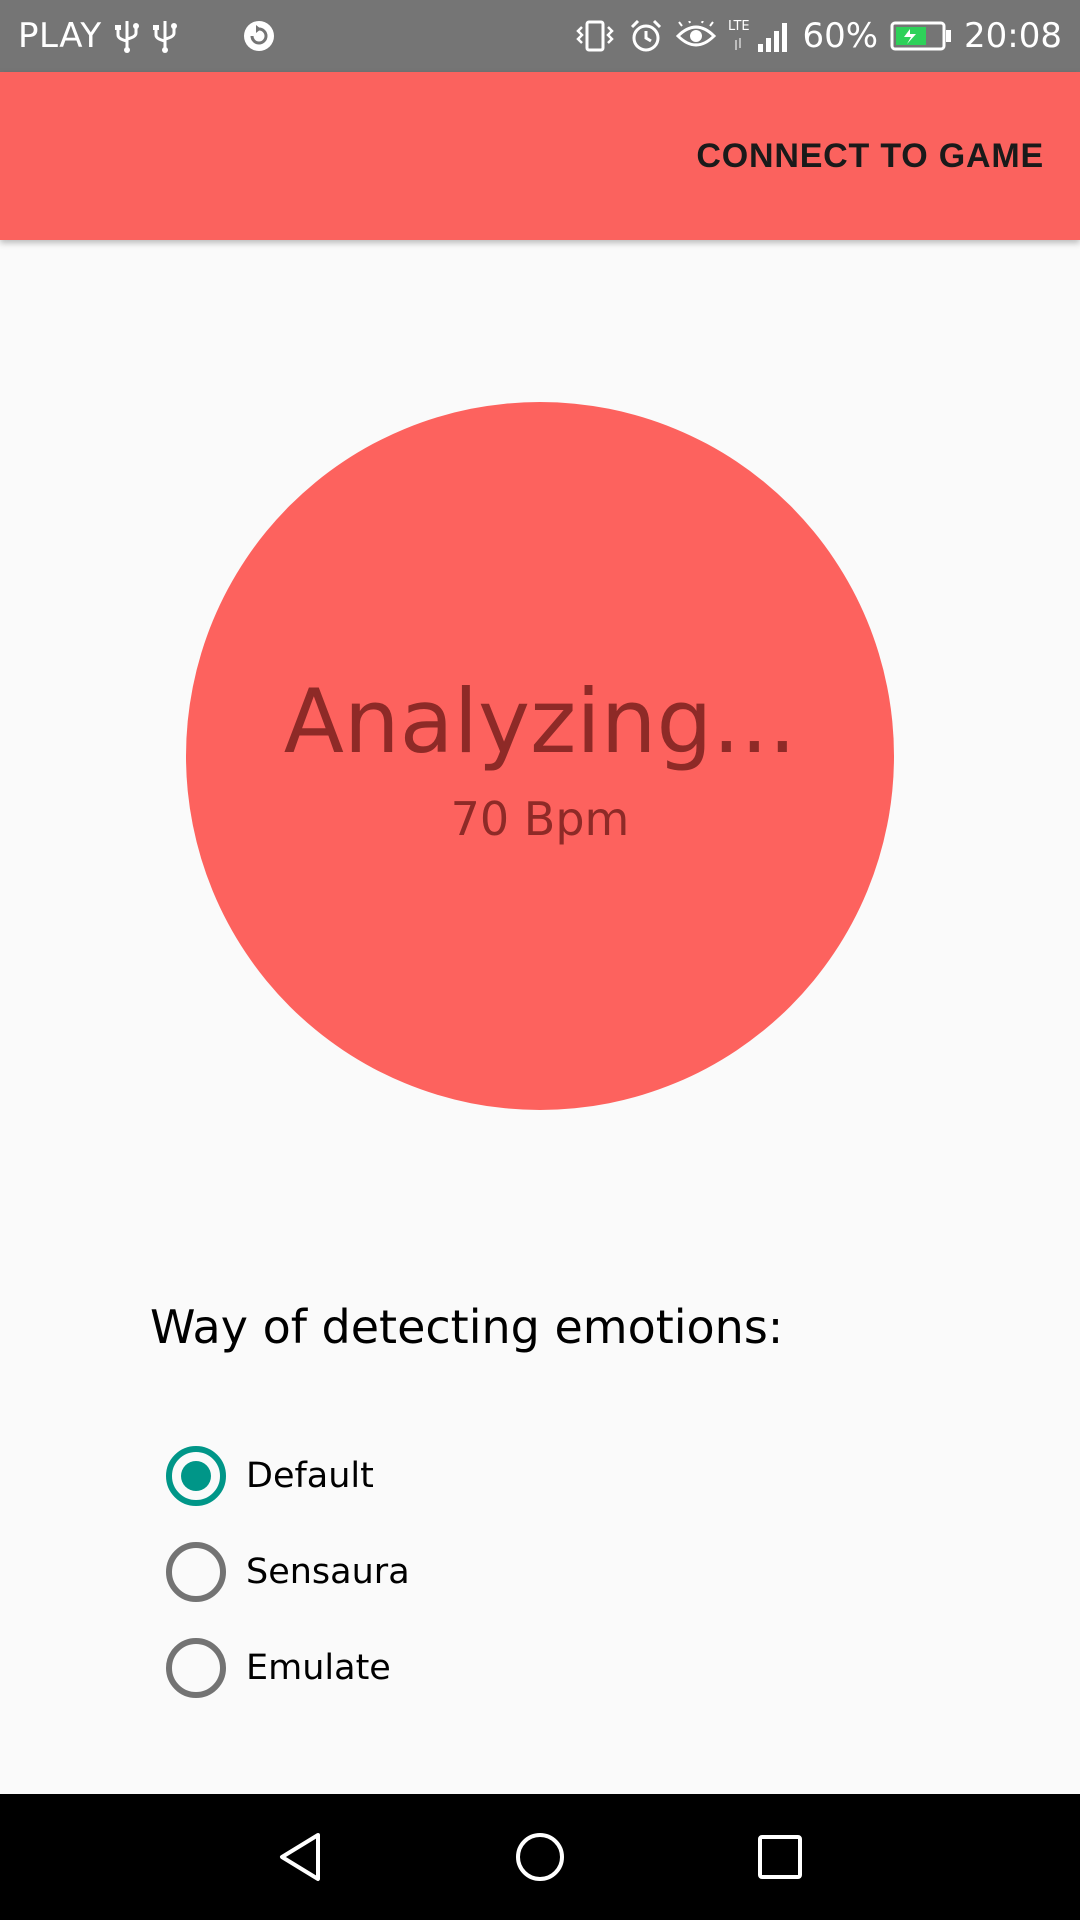 This screenshot has height=1920, width=1080. What do you see at coordinates (540, 819) in the screenshot?
I see `bpm-readout: 70 Bpm` at bounding box center [540, 819].